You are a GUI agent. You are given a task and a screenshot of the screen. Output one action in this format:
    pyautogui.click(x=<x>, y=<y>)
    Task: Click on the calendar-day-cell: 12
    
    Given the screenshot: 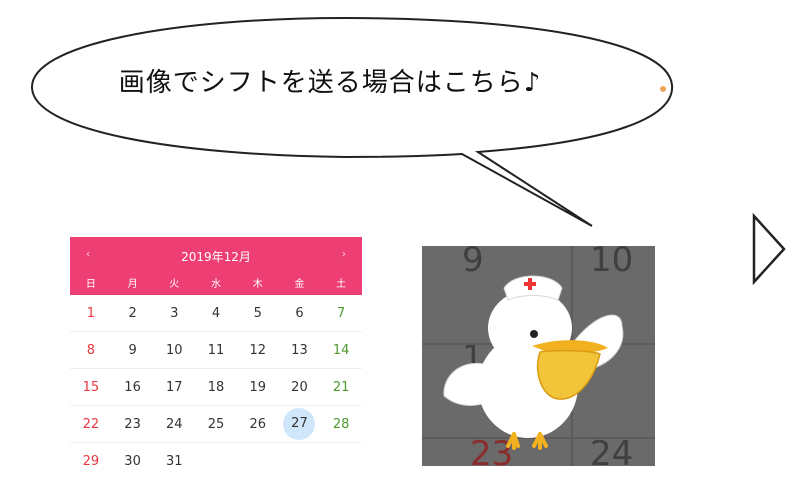 What is the action you would take?
    pyautogui.click(x=258, y=350)
    